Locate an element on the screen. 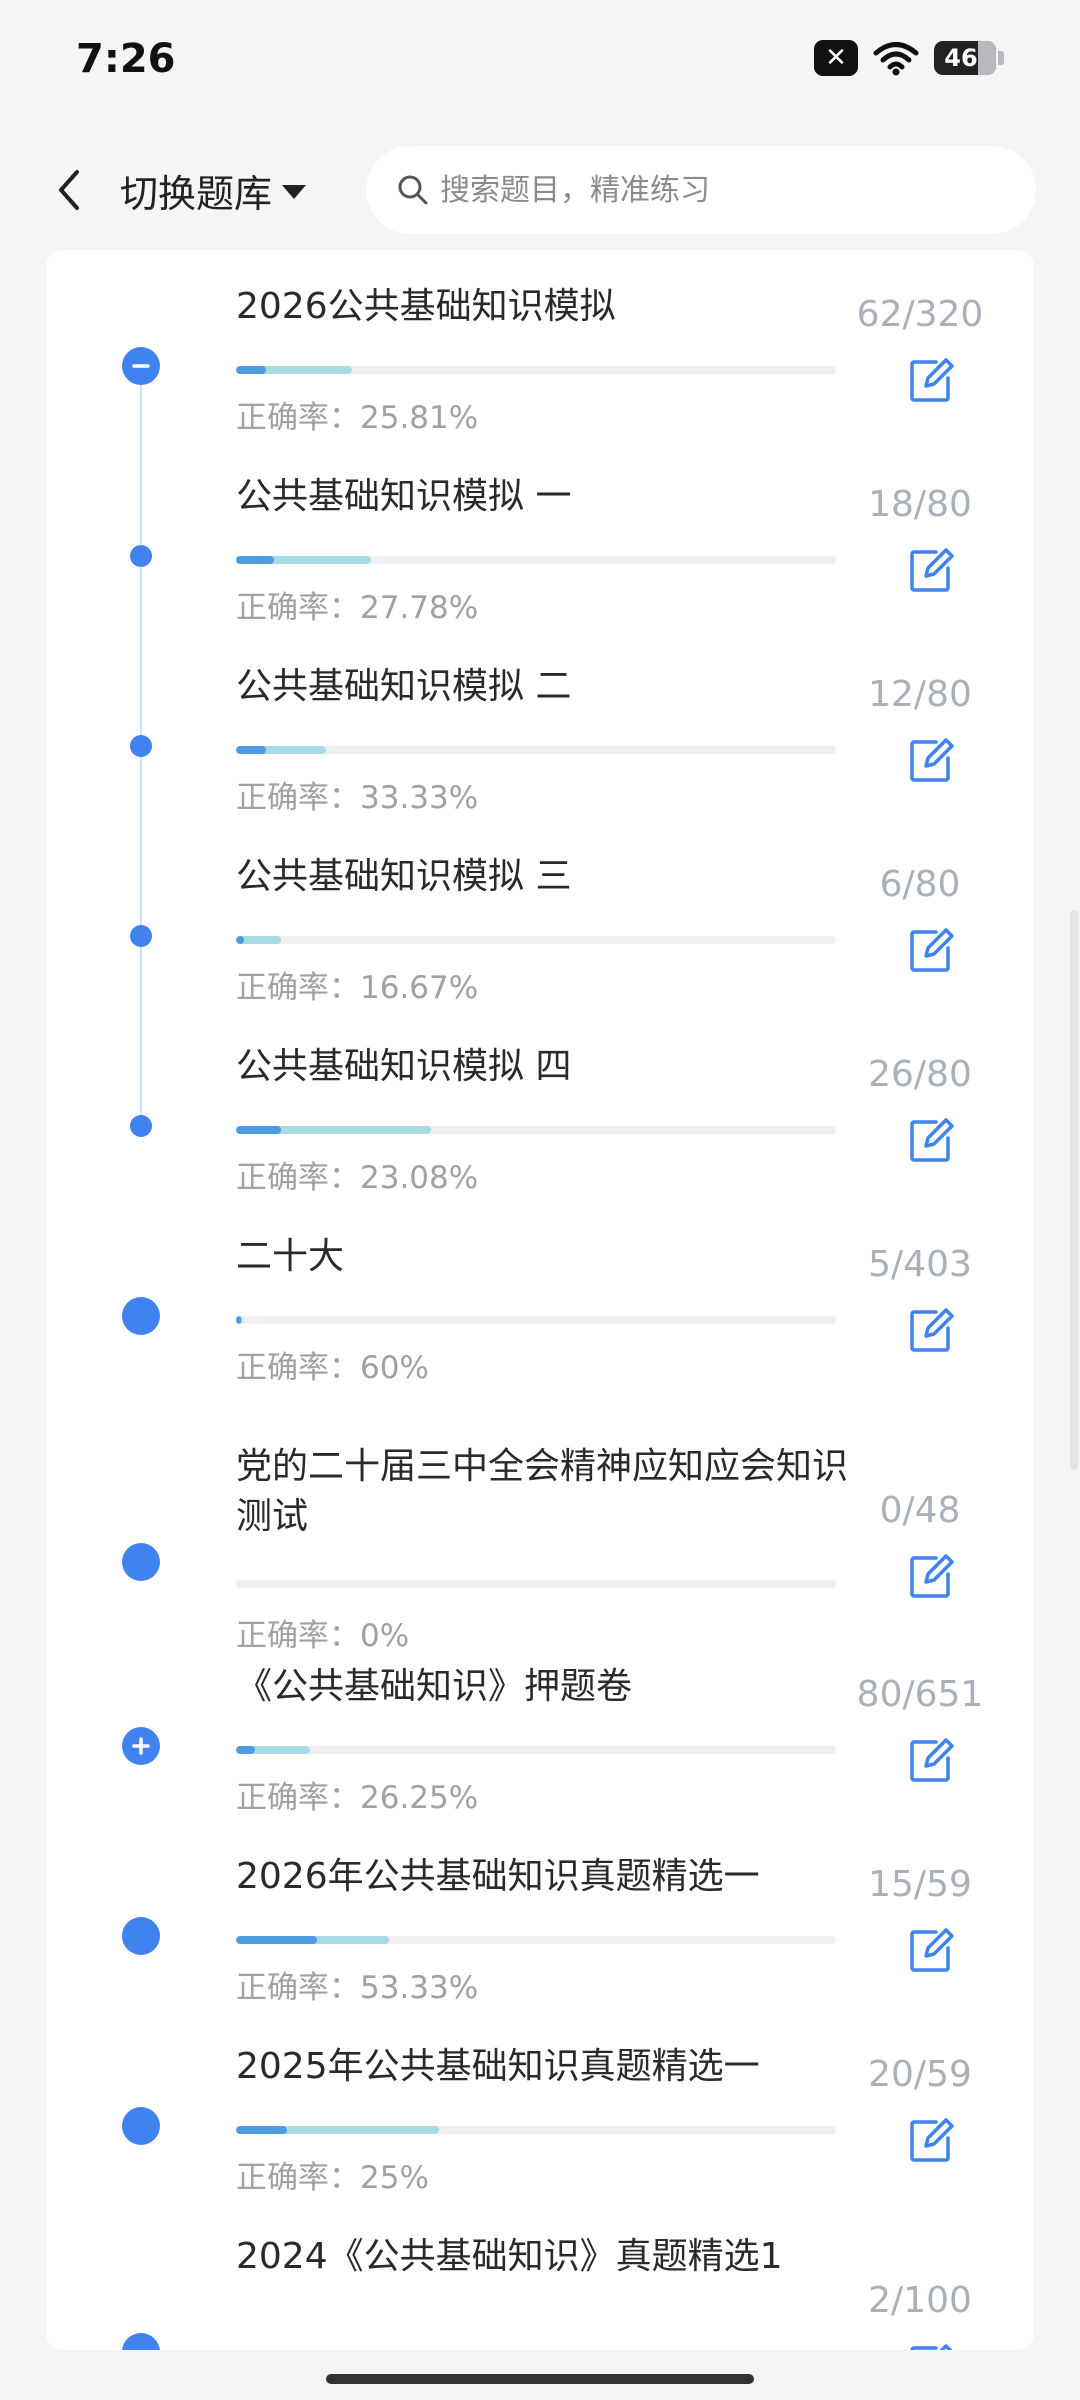 This screenshot has height=2400, width=1080. bank-row: 2025年公共基础知识真题精选一正确率：25% 20/59 is located at coordinates (540, 2105).